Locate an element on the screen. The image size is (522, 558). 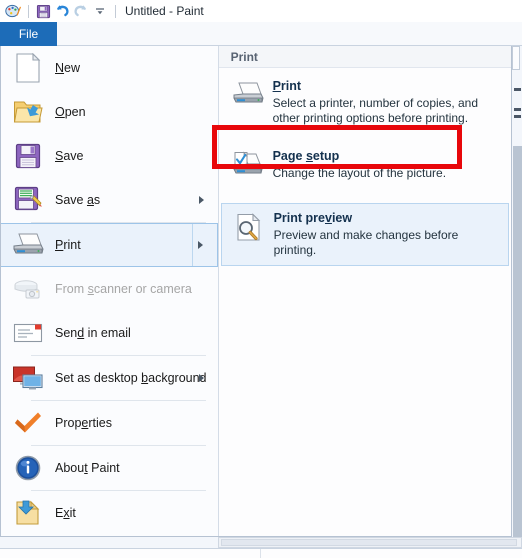
print-panel-item-title: Page setup is located at coordinates (306, 156).